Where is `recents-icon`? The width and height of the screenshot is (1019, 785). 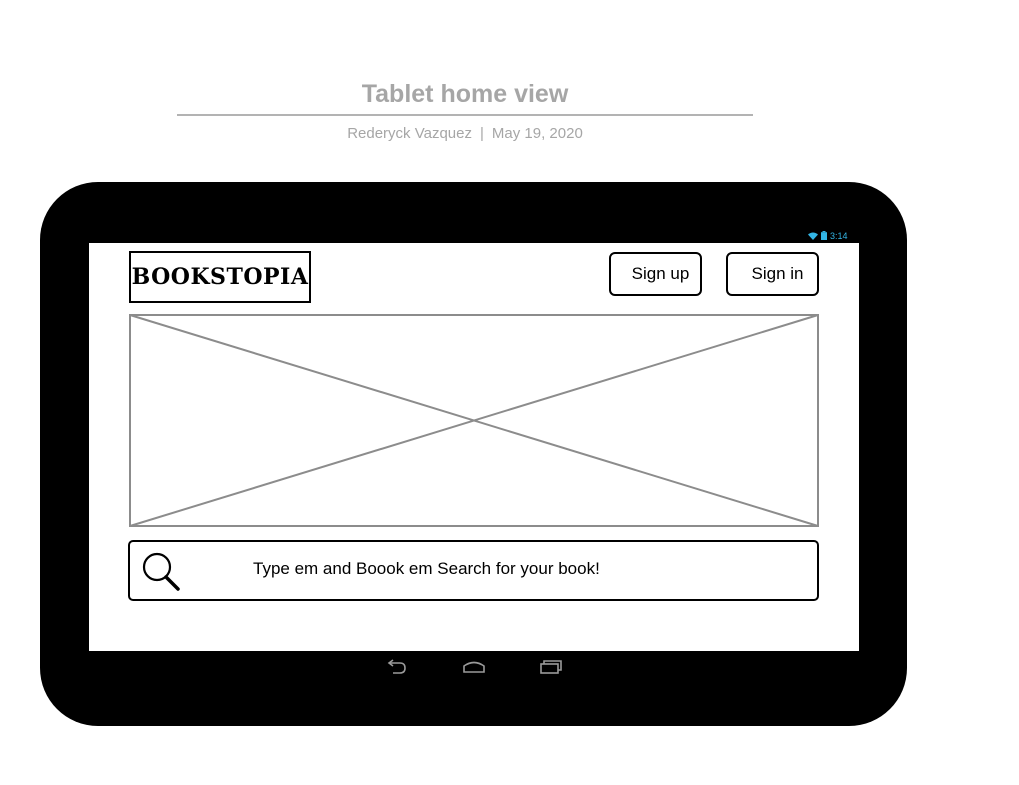
recents-icon is located at coordinates (551, 667).